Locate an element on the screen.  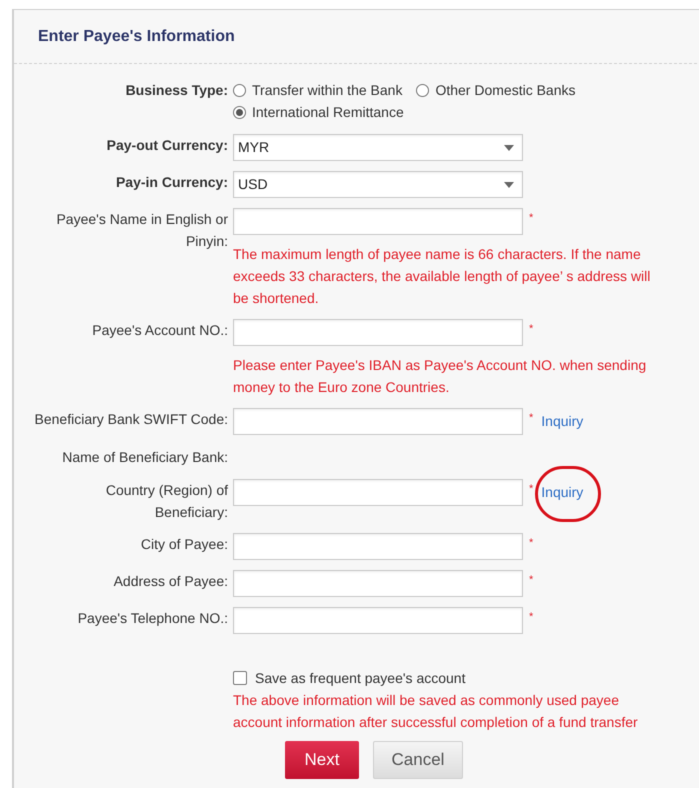
panel-title: Enter Payee's Information is located at coordinates (136, 36).